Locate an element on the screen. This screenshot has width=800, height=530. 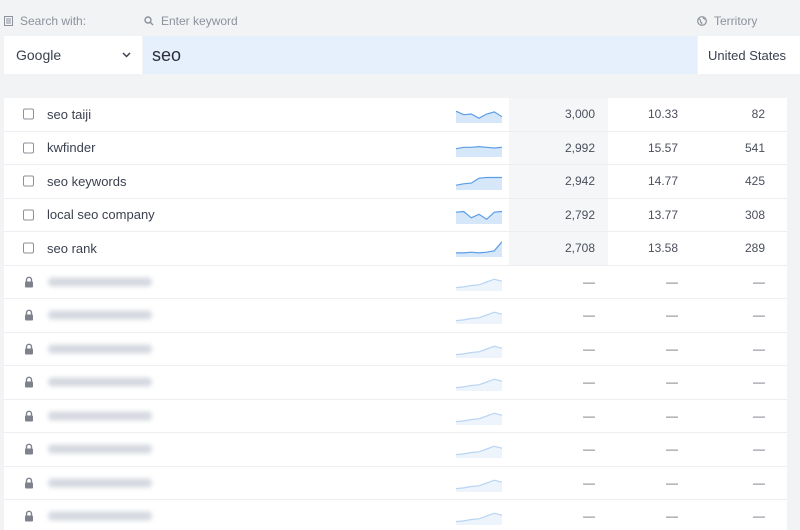
cpc-value: 14.77 is located at coordinates (662, 181).